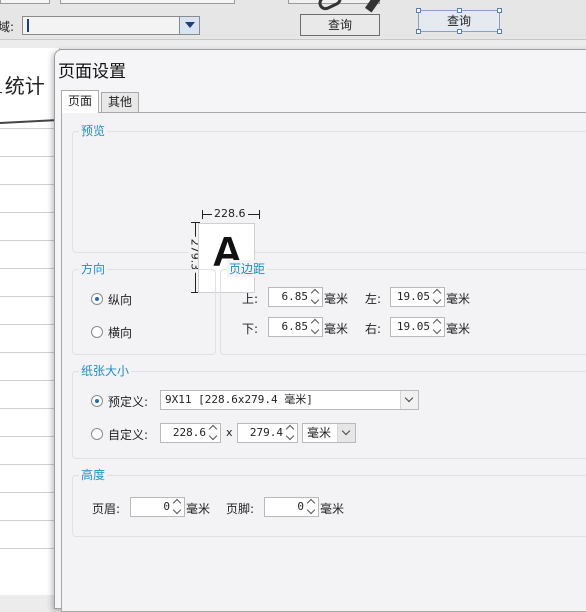 The height and width of the screenshot is (612, 586). What do you see at coordinates (336, 299) in the screenshot?
I see `margin-top-unit: 毫米` at bounding box center [336, 299].